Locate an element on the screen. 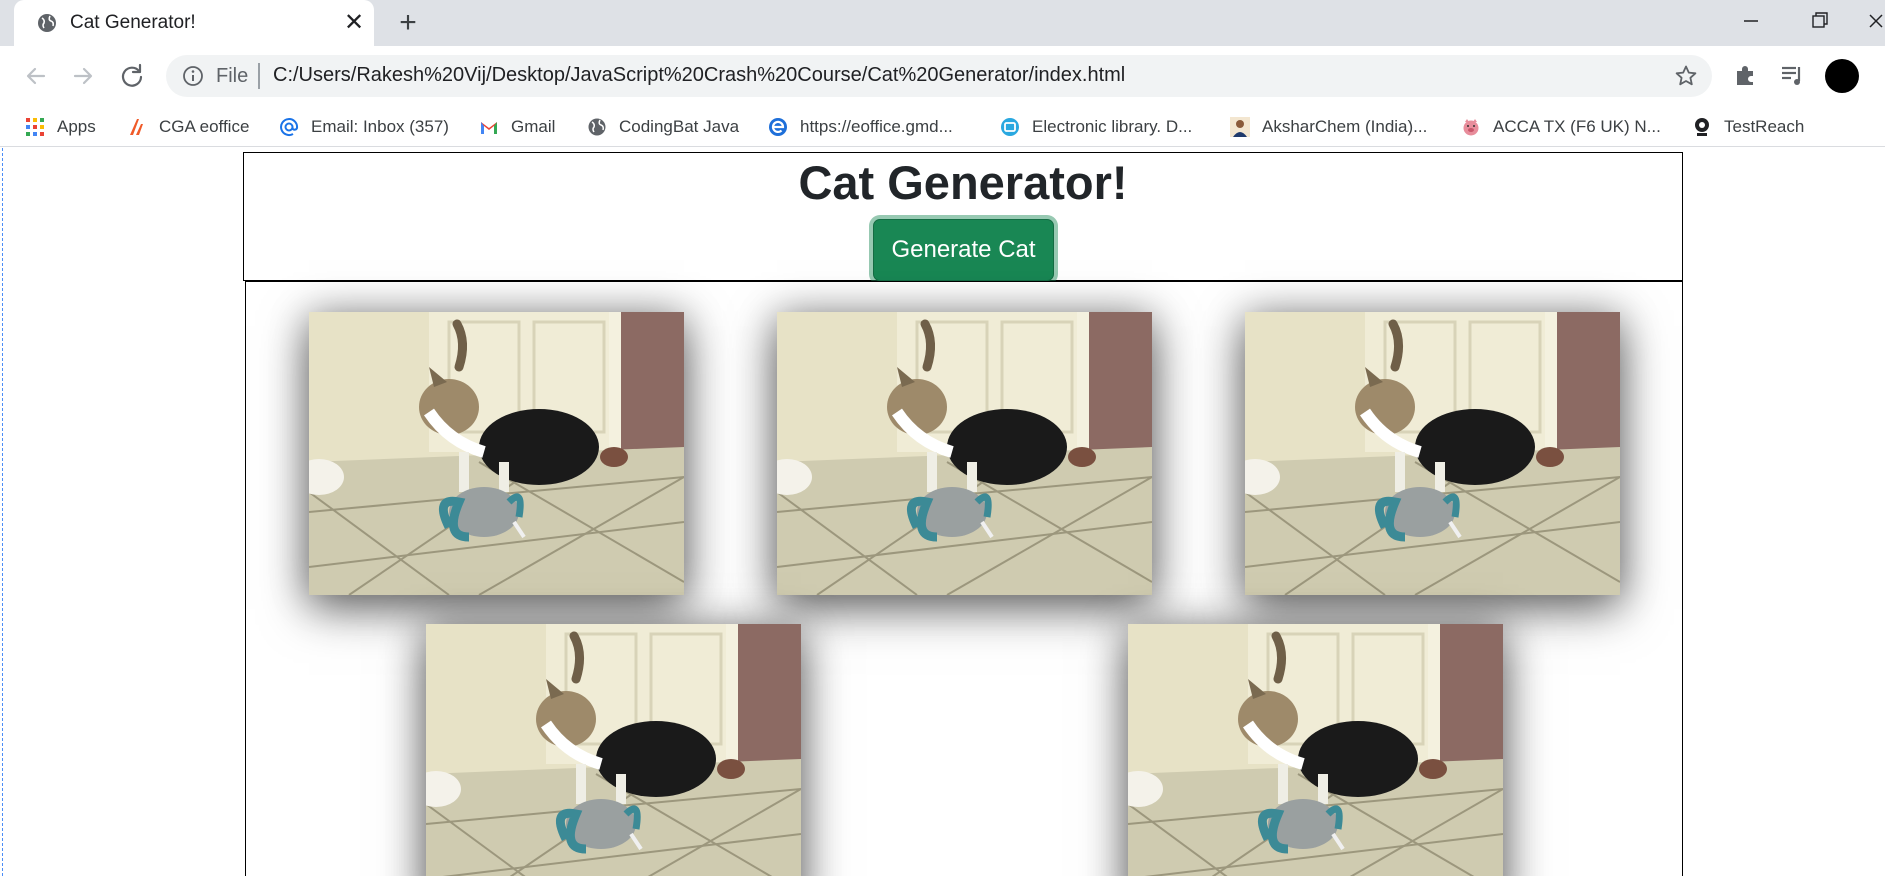 Image resolution: width=1885 pixels, height=876 pixels. bookmark-star-icon is located at coordinates (1686, 76).